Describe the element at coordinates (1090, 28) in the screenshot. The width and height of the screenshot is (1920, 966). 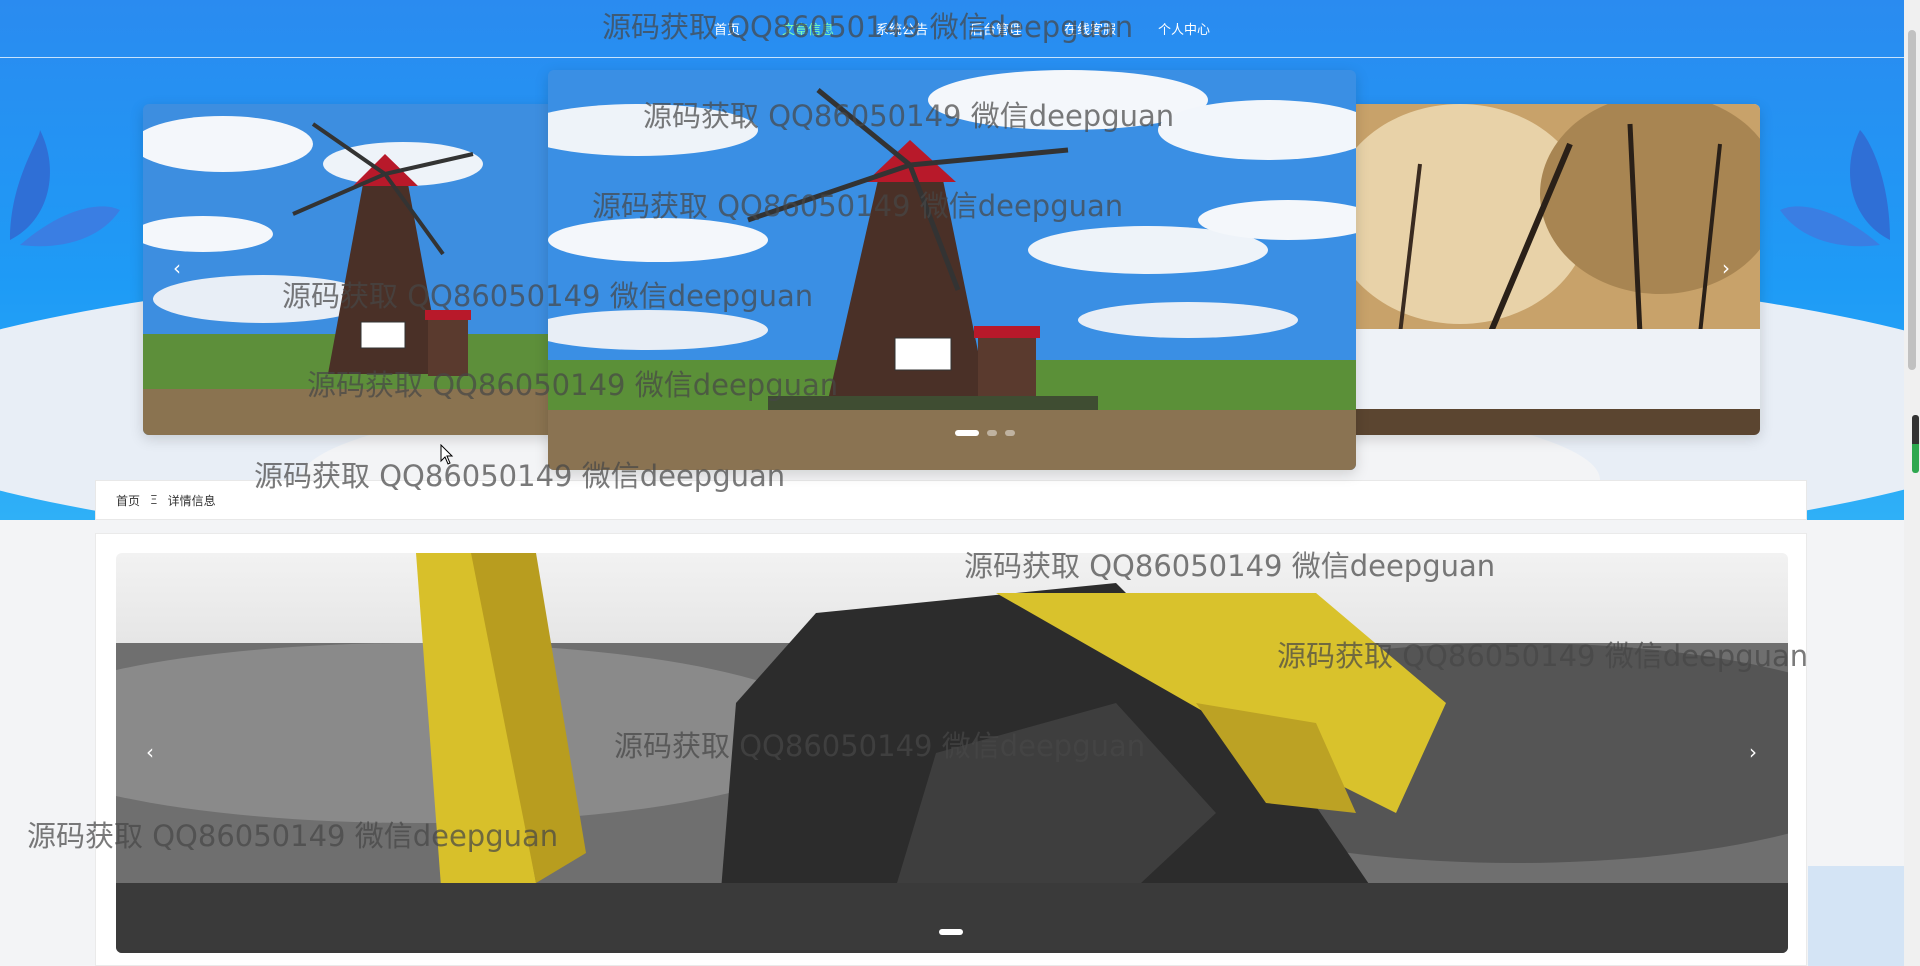
I see `nav-online-service: 在线客服` at that location.